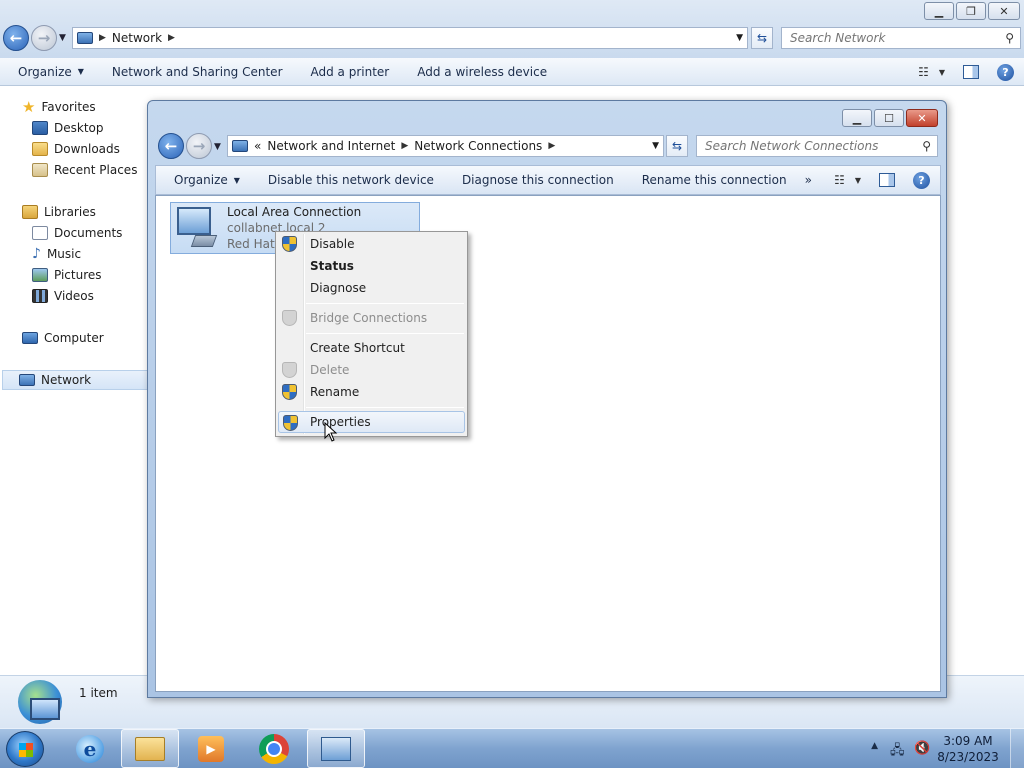 This screenshot has width=1024, height=768. Describe the element at coordinates (56, 254) in the screenshot. I see `sidebar-item-music: ♪ Music` at that location.